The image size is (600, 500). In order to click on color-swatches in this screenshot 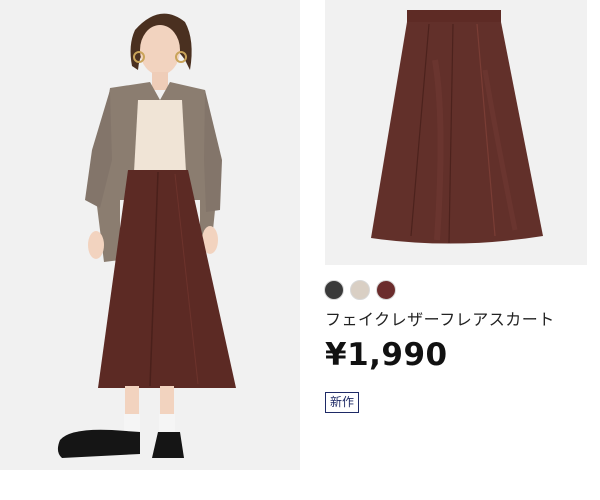, I will do `click(360, 290)`.